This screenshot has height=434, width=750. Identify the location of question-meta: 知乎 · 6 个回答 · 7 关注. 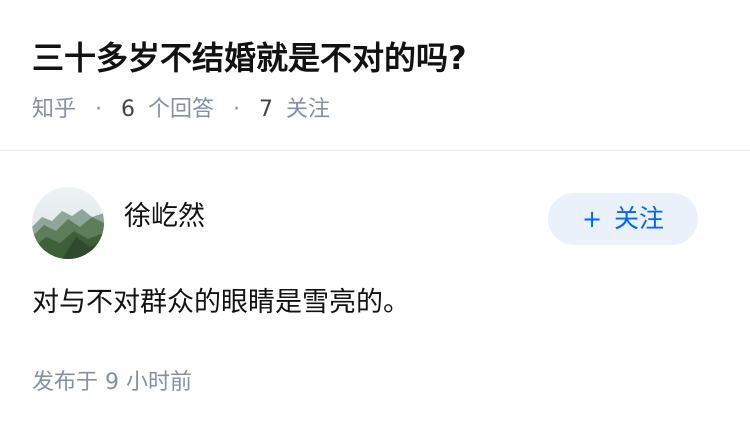
(181, 110).